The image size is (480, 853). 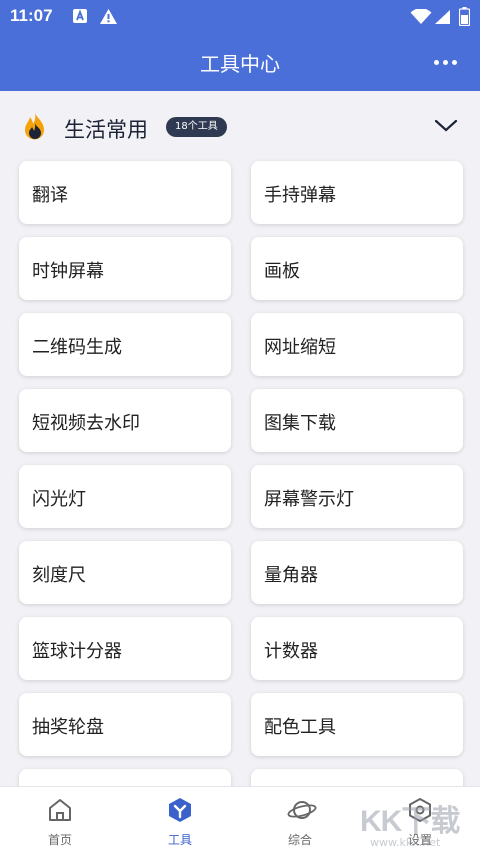 I want to click on tool-label: 篮球计分器, so click(x=77, y=651).